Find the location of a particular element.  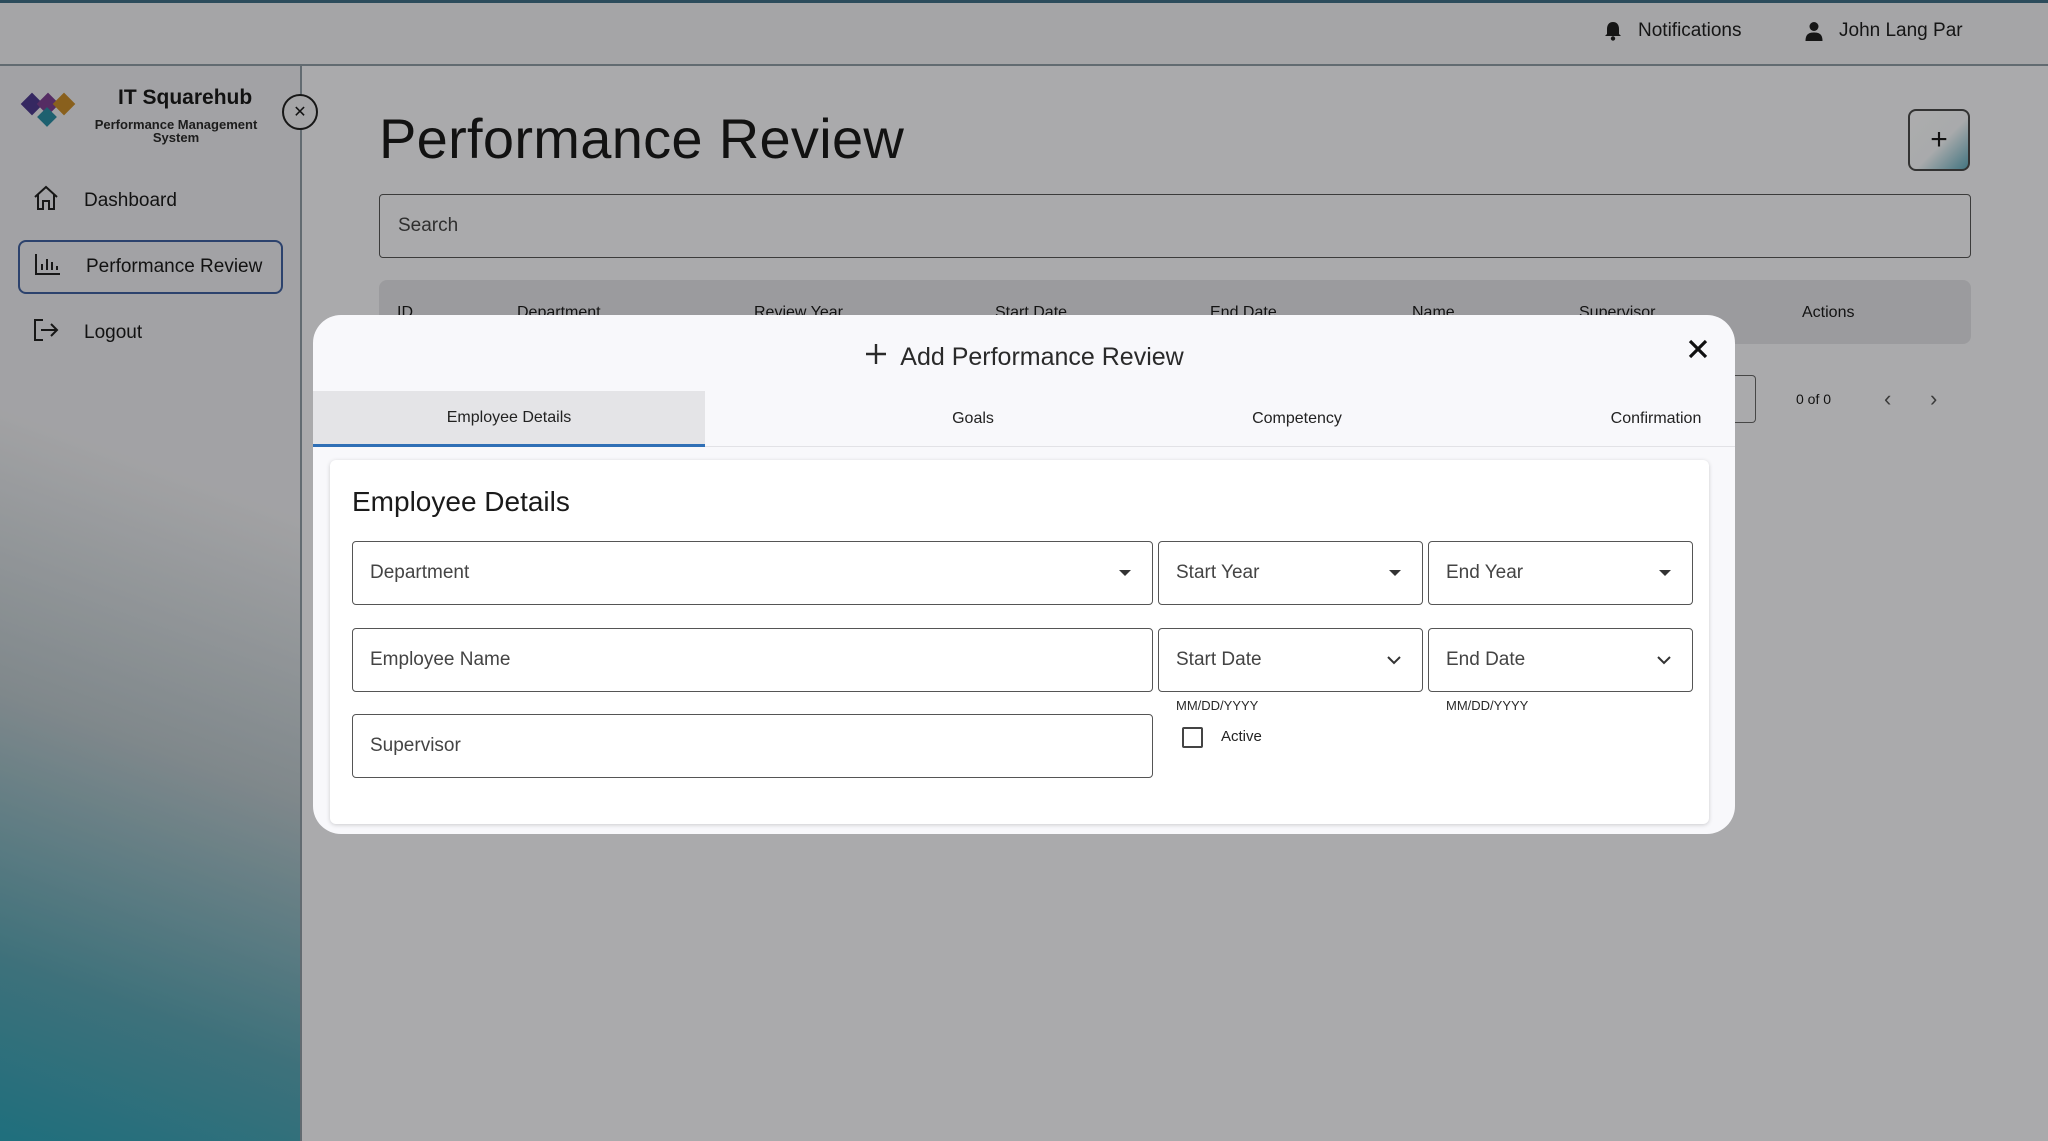

employee-name-label: Employee Name is located at coordinates (440, 659).